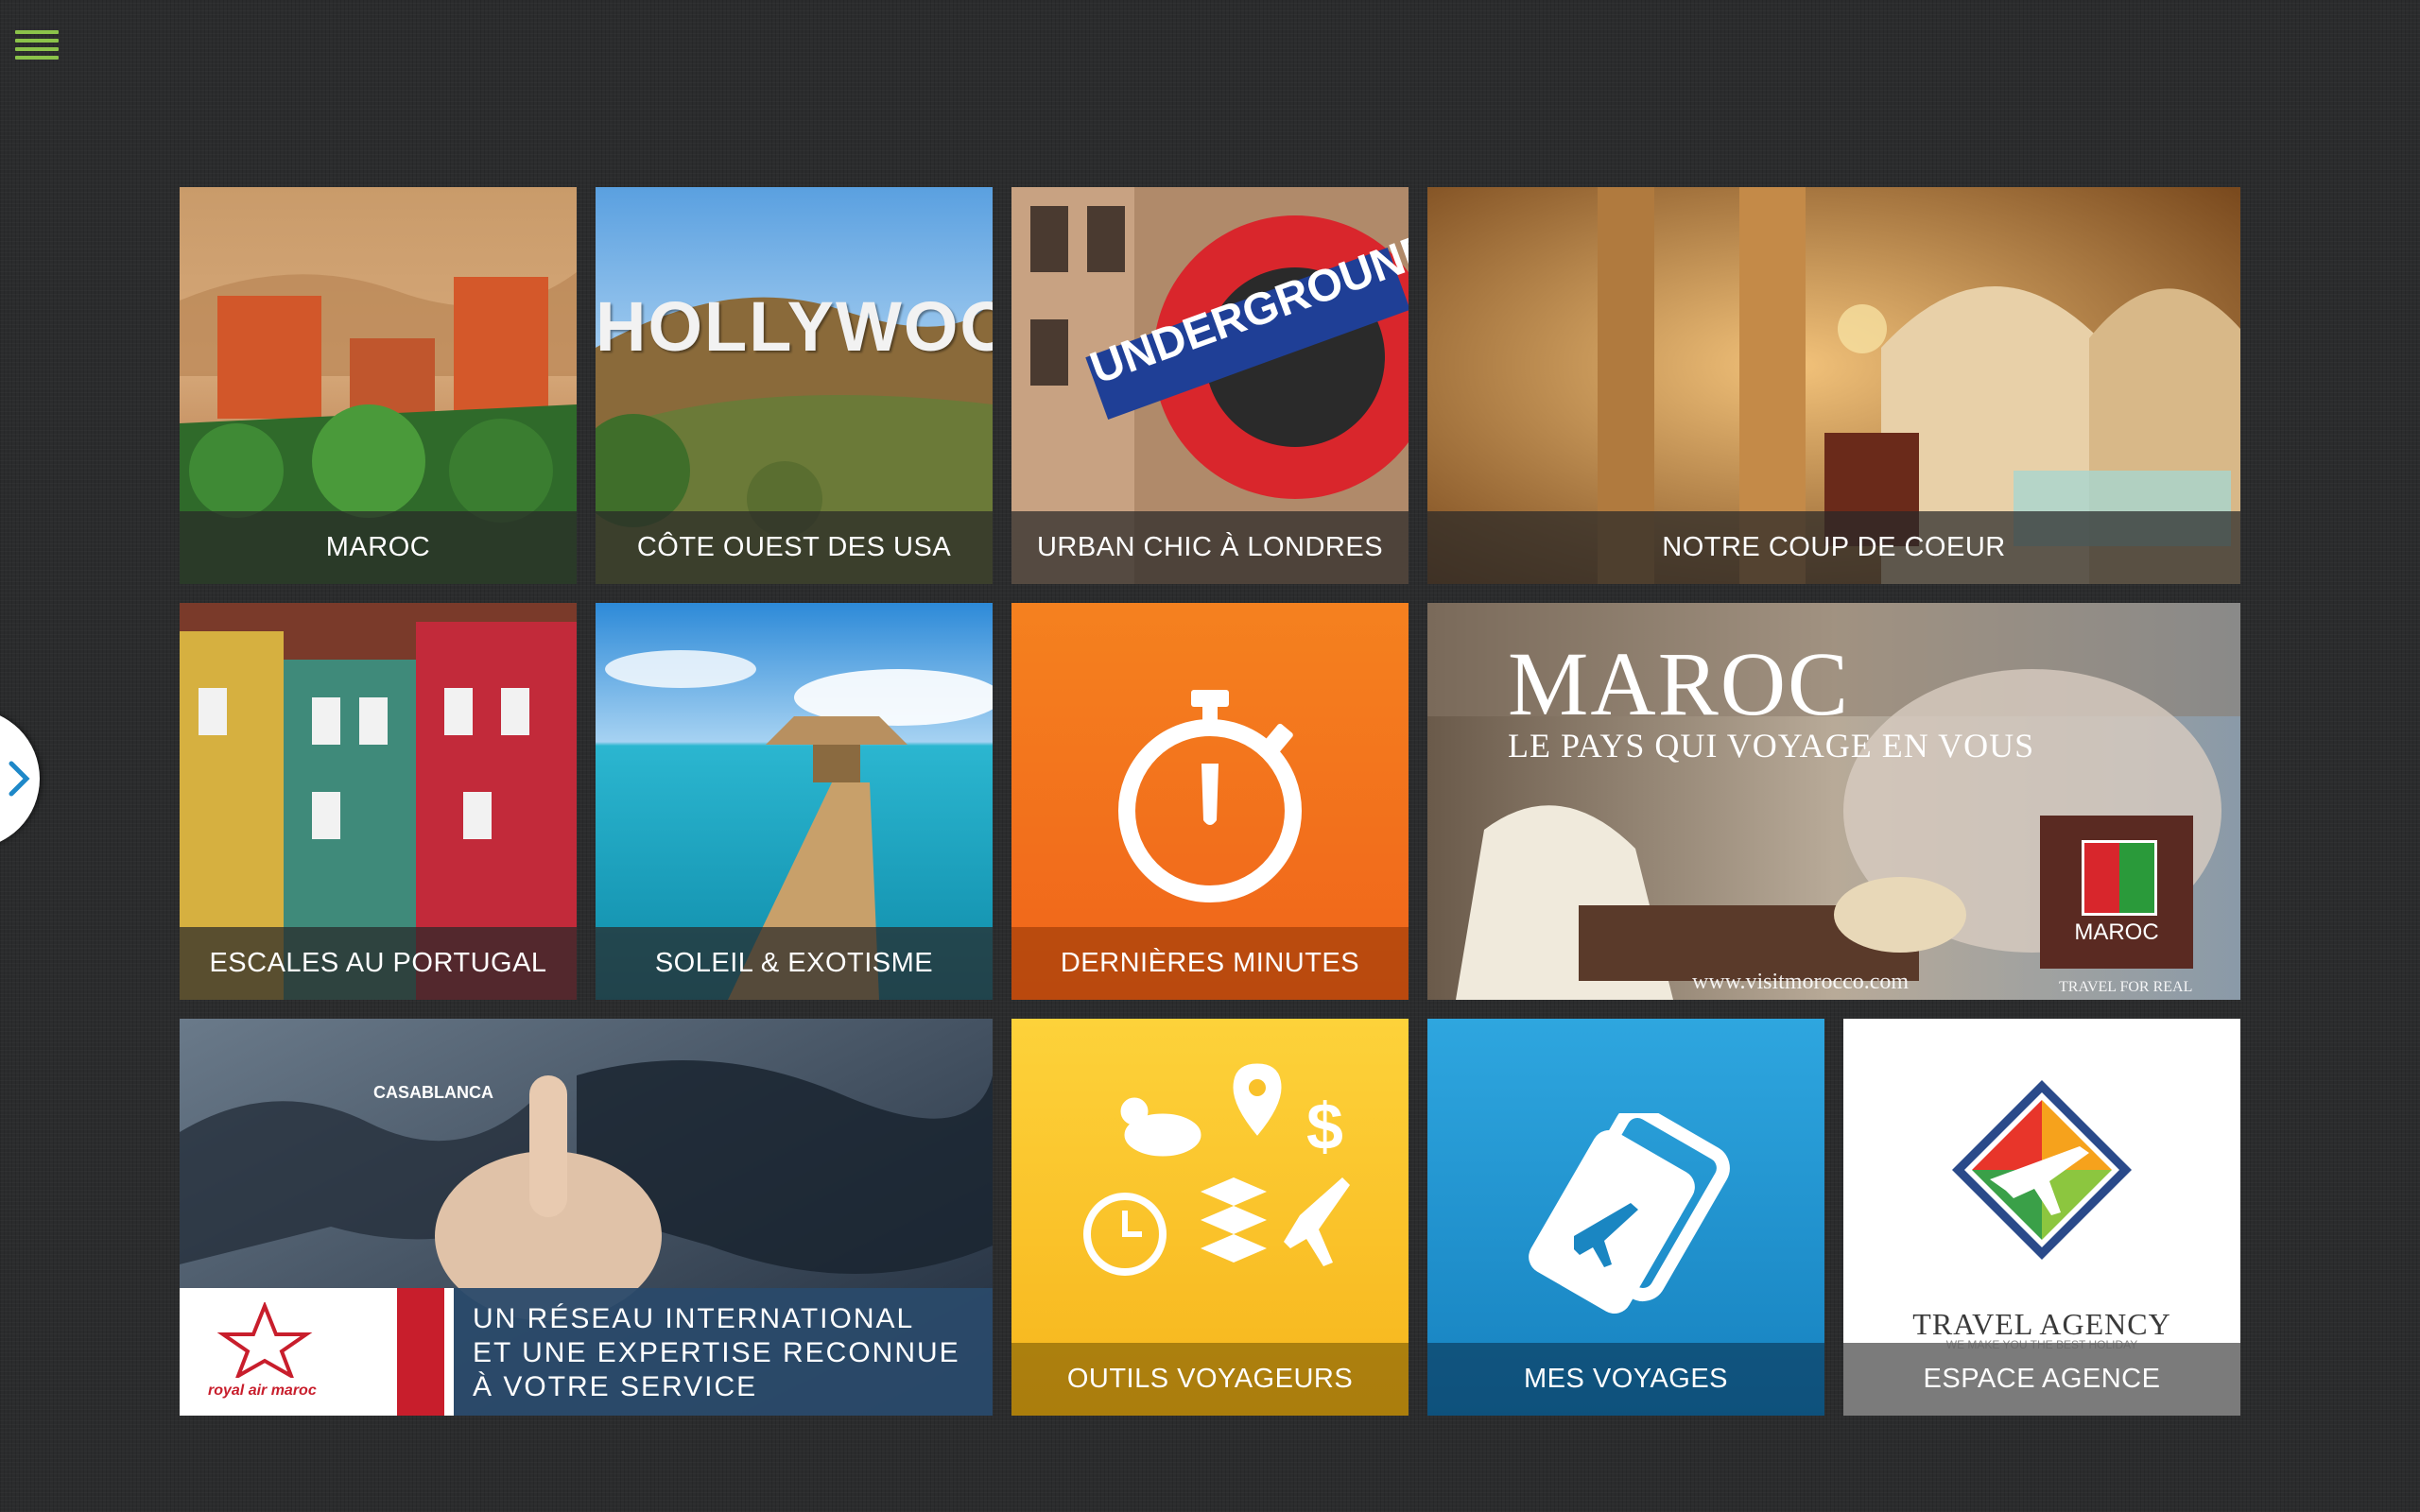 The image size is (2420, 1512). I want to click on stopwatch-icon, so click(1210, 796).